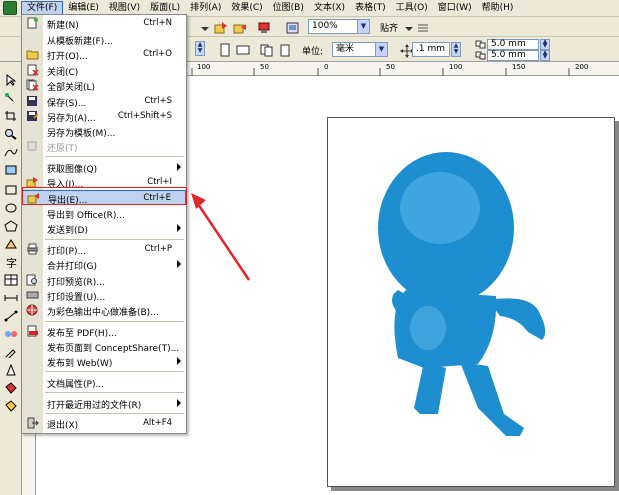 The image size is (619, 495). Describe the element at coordinates (221, 237) in the screenshot. I see `annotation-arrow` at that location.